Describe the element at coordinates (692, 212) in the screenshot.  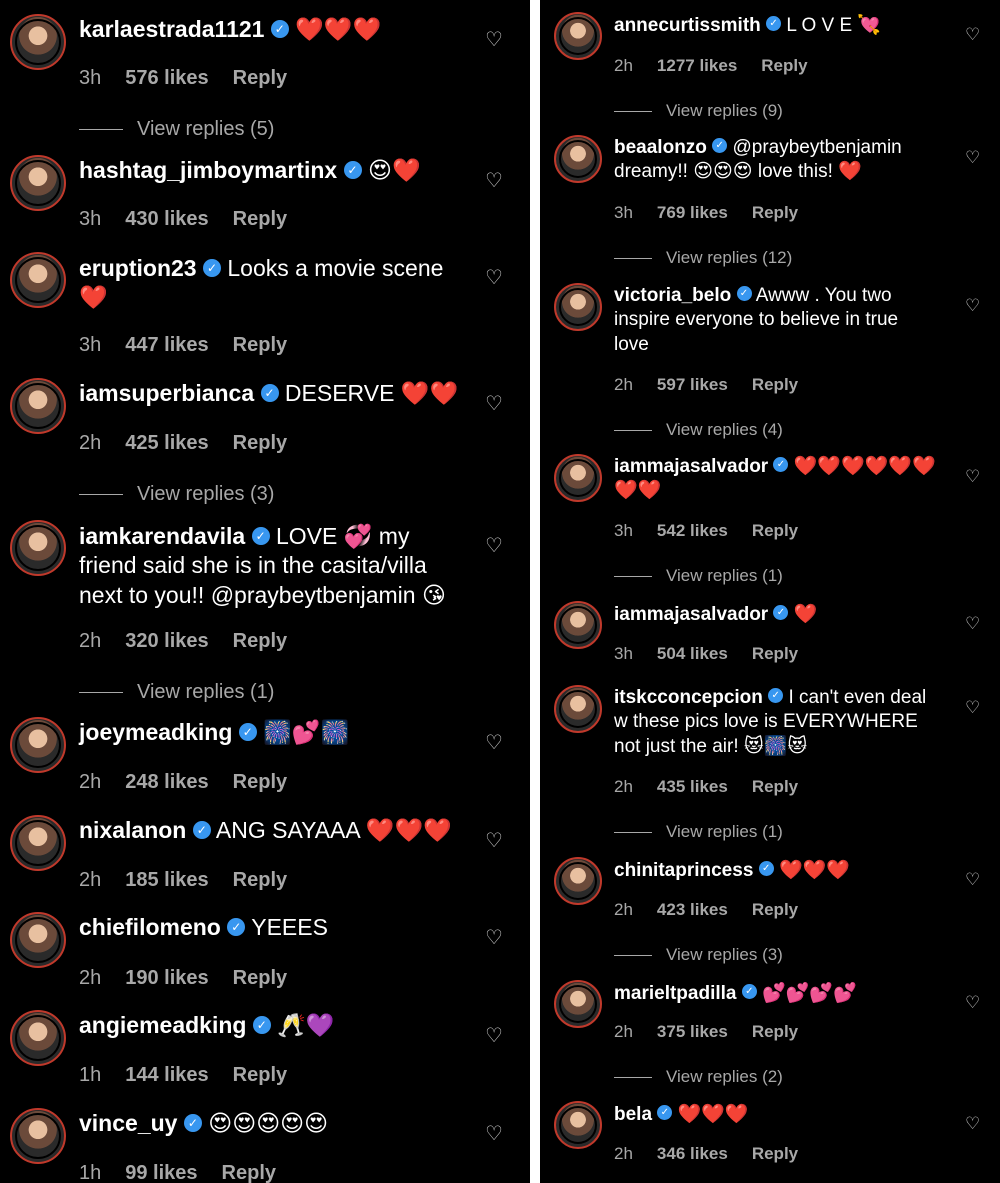
I see `likes-count: 769 likes` at that location.